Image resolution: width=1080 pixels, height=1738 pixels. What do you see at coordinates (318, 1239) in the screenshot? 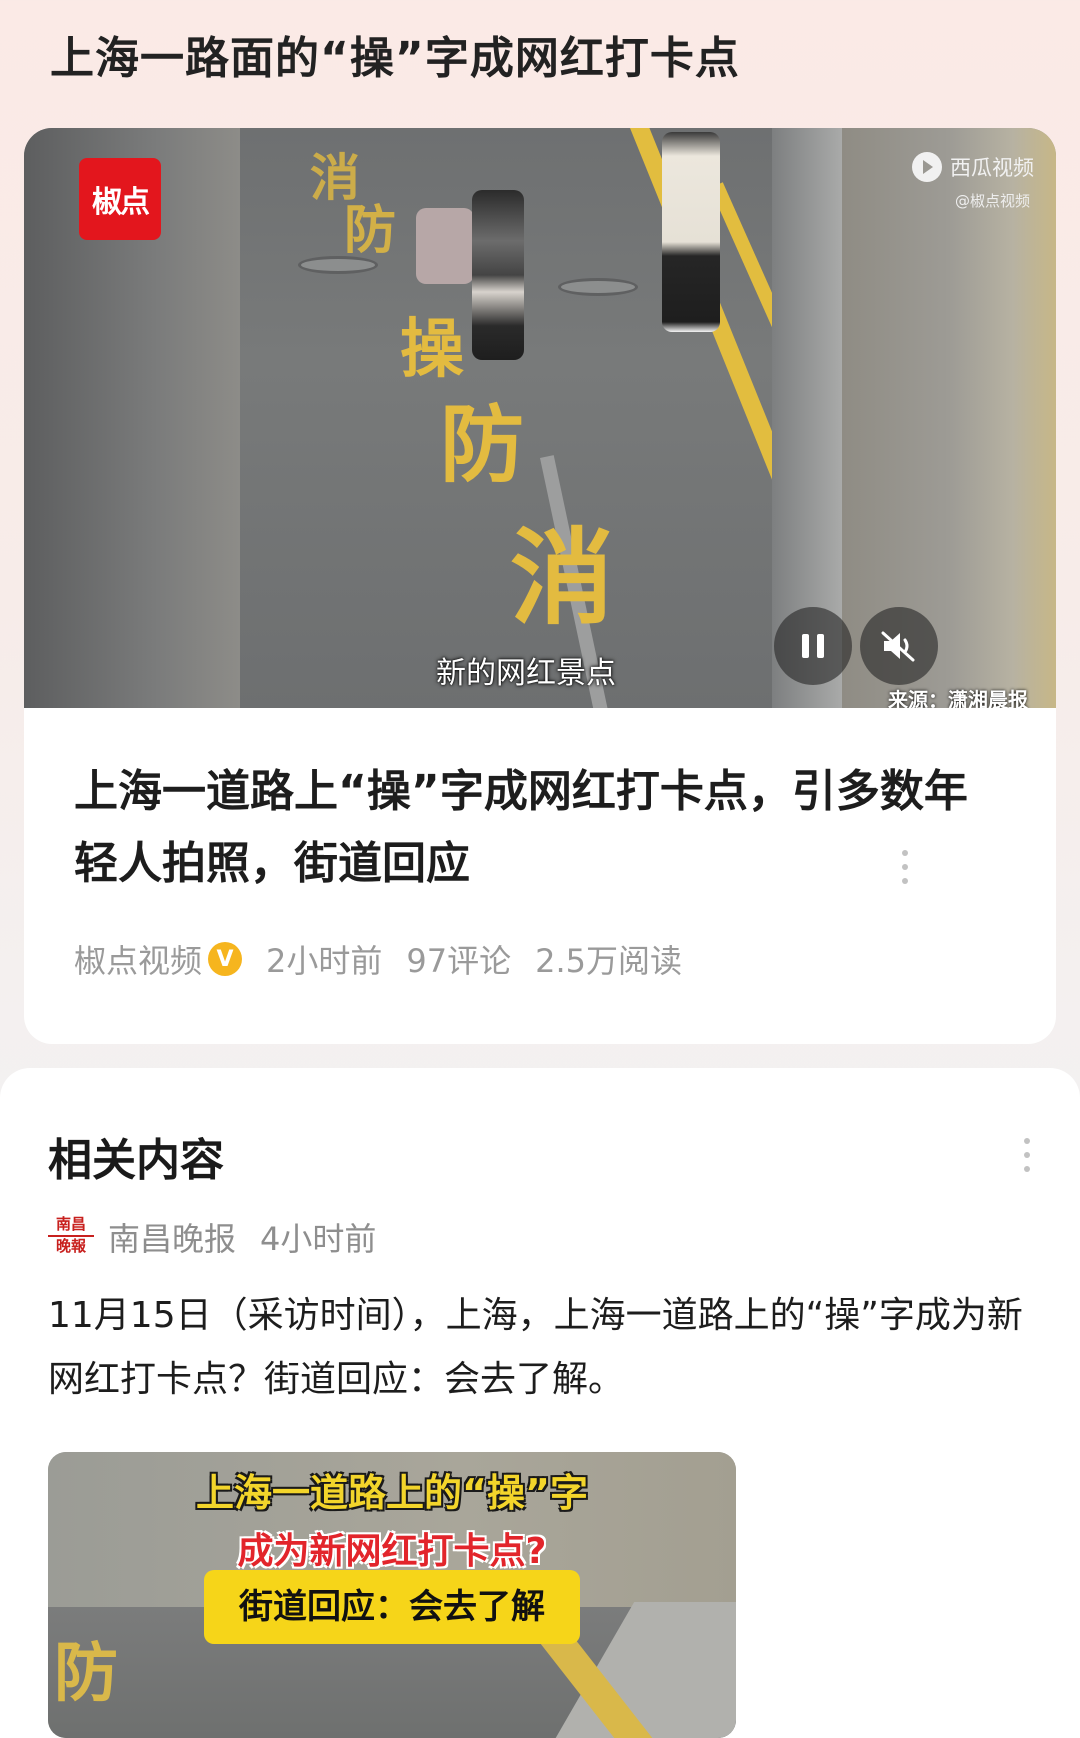
I see `related-publish-time: 4小时前` at bounding box center [318, 1239].